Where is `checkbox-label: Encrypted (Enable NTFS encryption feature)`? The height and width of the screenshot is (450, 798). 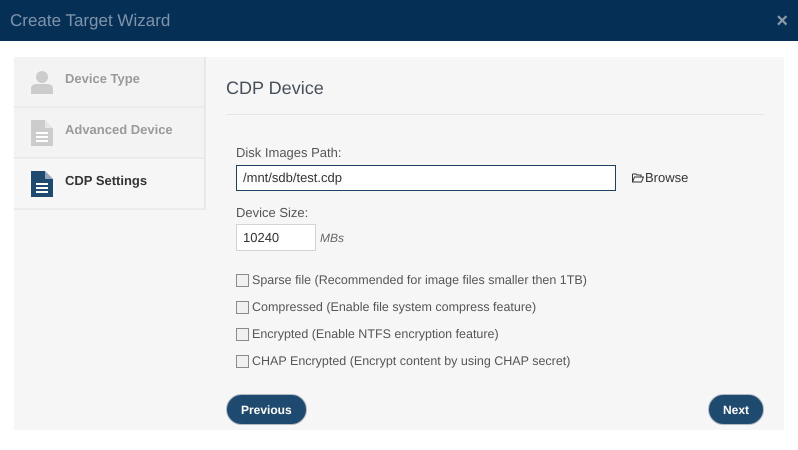 checkbox-label: Encrypted (Enable NTFS encryption feature) is located at coordinates (375, 334).